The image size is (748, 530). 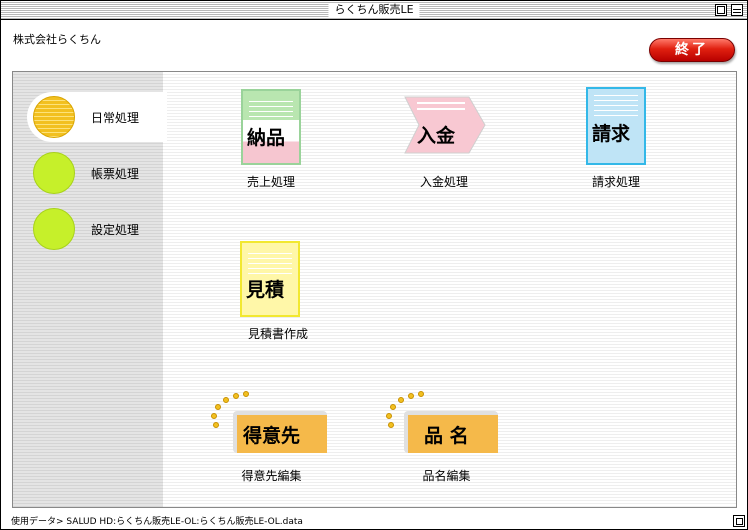 What do you see at coordinates (737, 10) in the screenshot?
I see `collapse-button` at bounding box center [737, 10].